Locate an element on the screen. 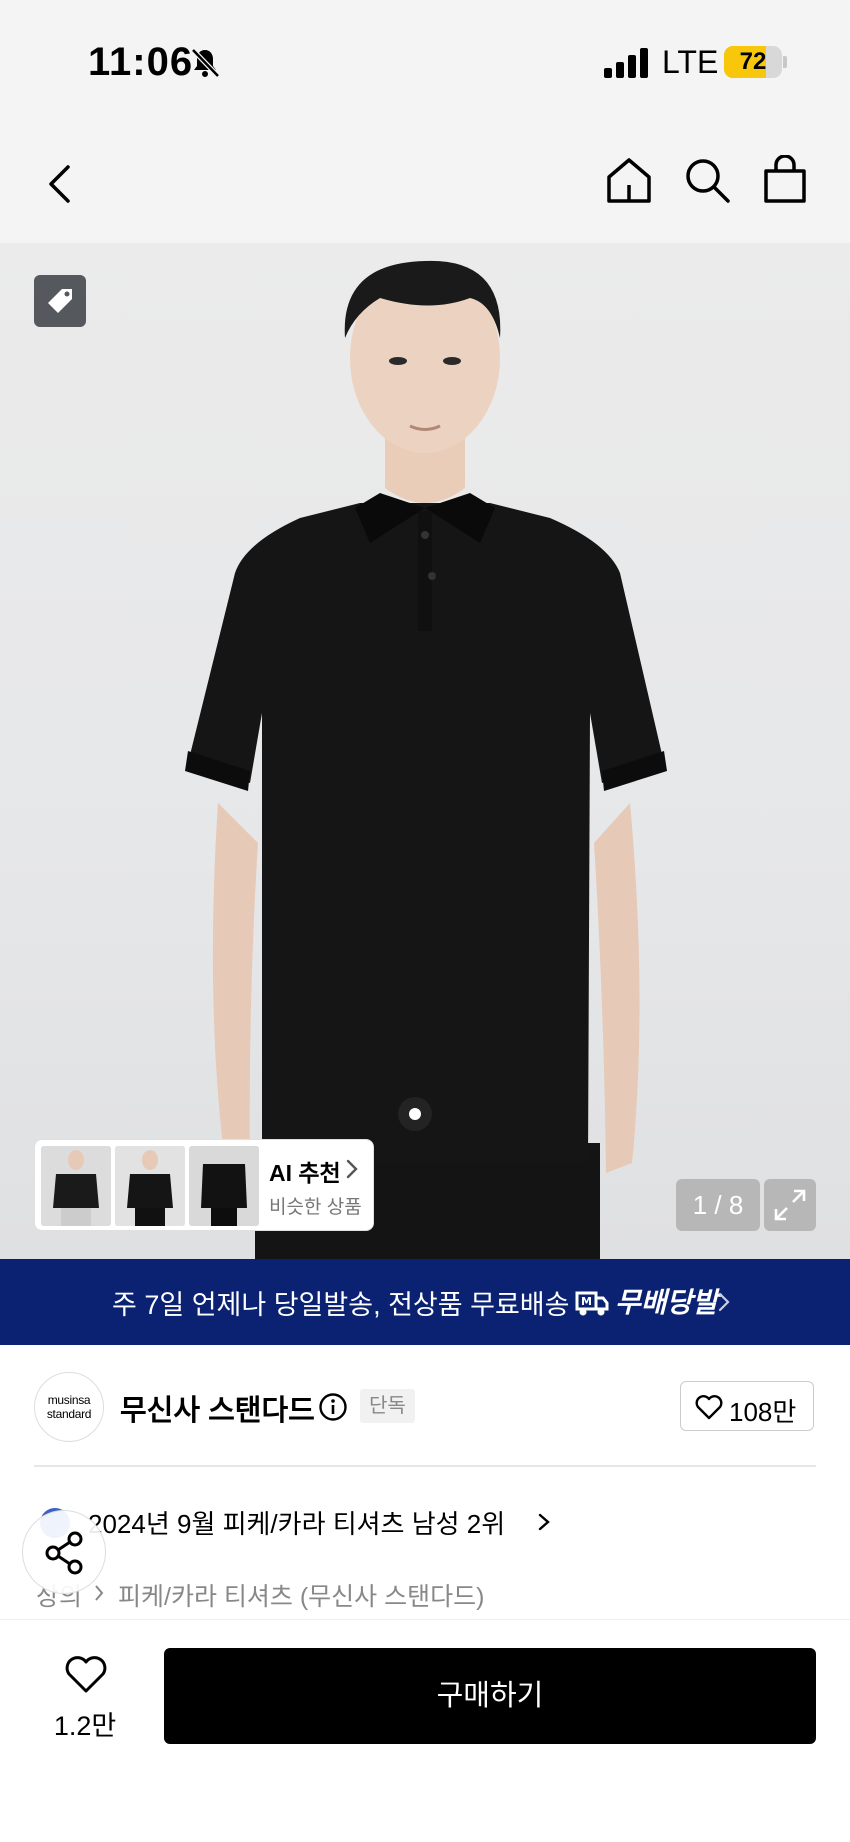 The width and height of the screenshot is (850, 1842). brand-like-count: 108만 is located at coordinates (763, 1412).